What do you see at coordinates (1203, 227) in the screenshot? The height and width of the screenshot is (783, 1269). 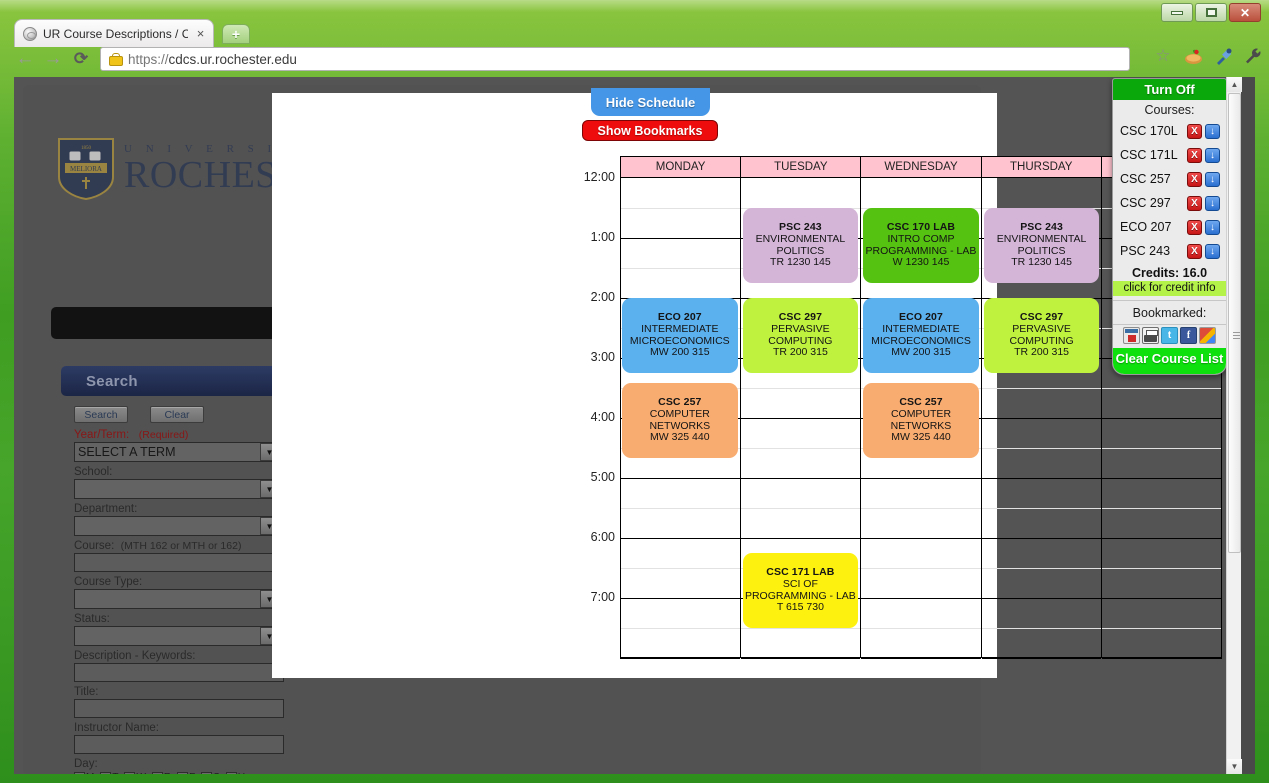 I see `course-row-buttons: X ↓` at bounding box center [1203, 227].